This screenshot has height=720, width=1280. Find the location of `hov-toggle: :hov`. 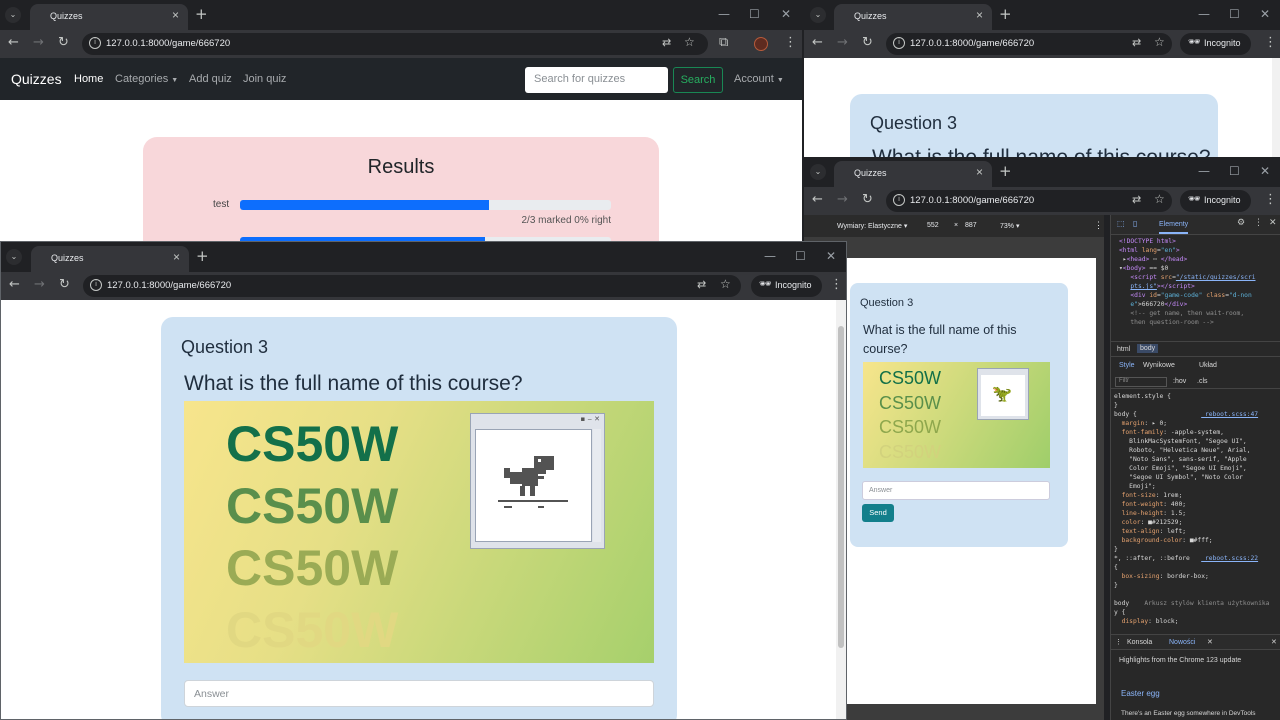

hov-toggle: :hov is located at coordinates (1179, 381).